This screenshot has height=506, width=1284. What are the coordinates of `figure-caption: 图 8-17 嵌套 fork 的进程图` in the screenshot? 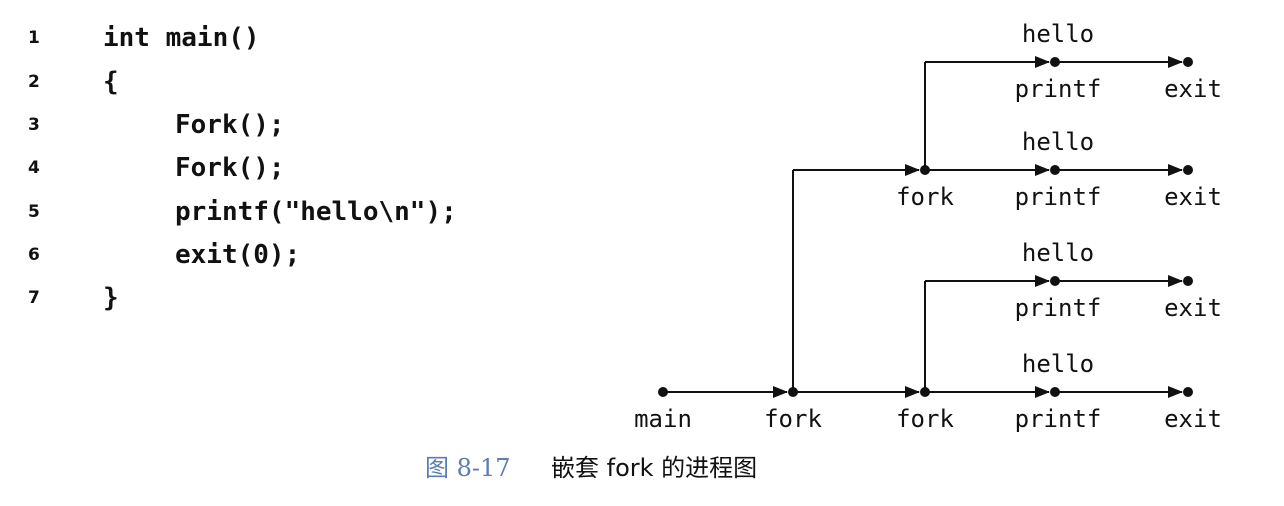 It's located at (591, 468).